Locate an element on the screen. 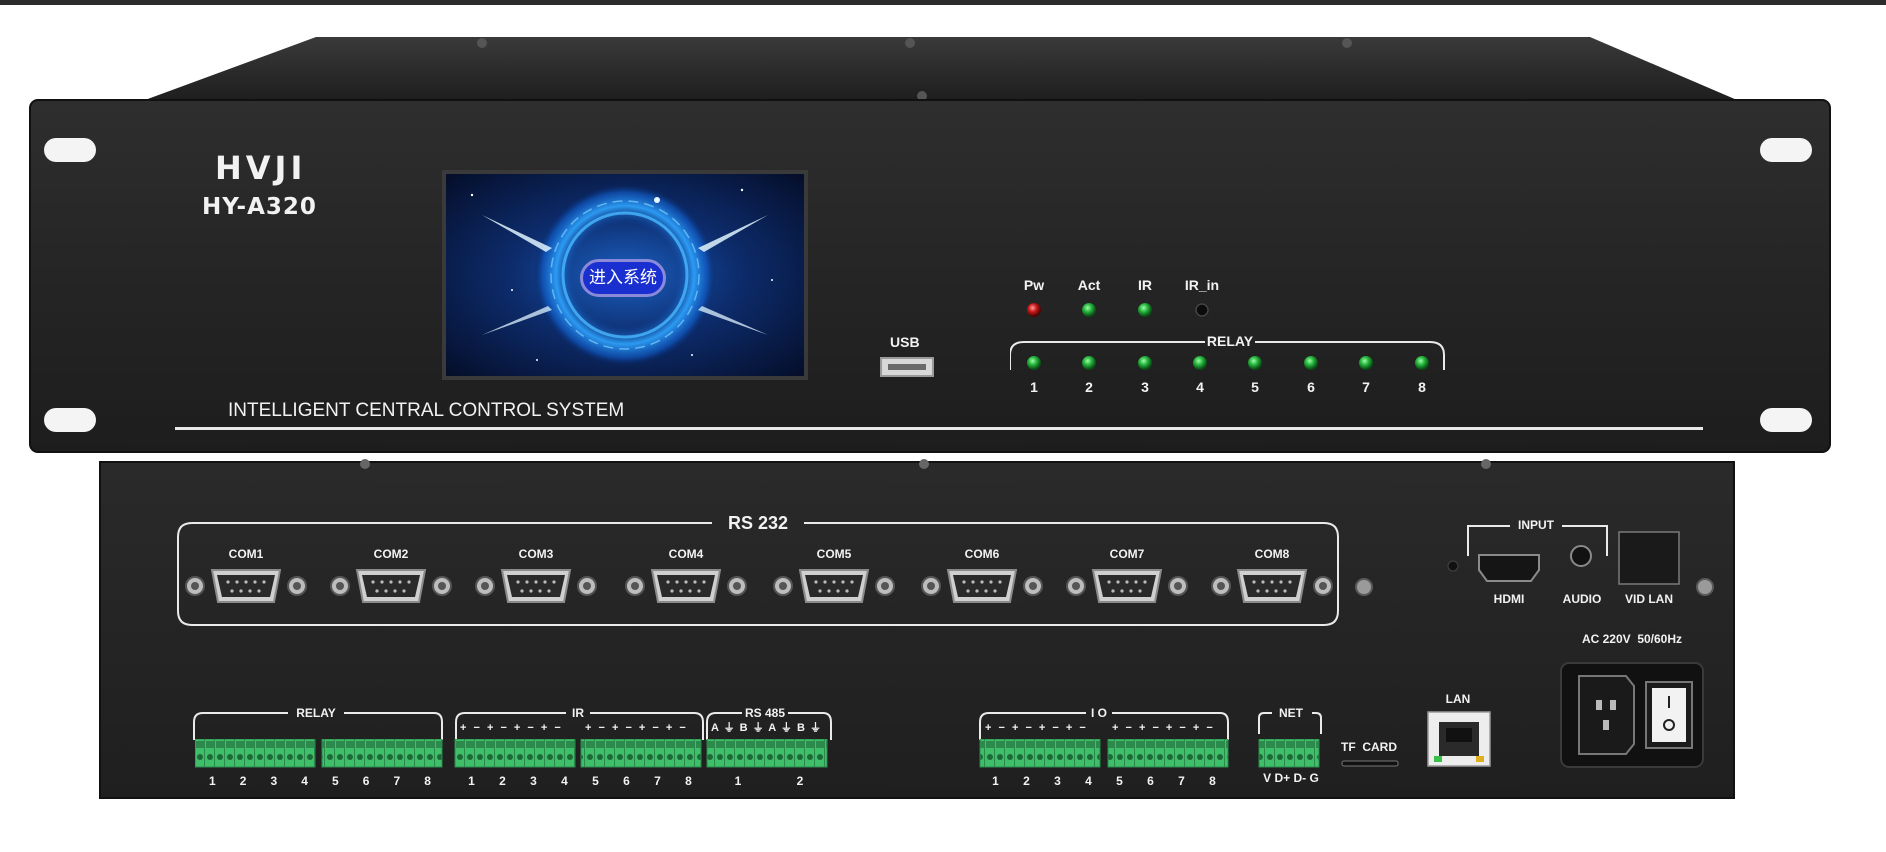 The width and height of the screenshot is (1886, 852). com-port: COM5 is located at coordinates (834, 578).